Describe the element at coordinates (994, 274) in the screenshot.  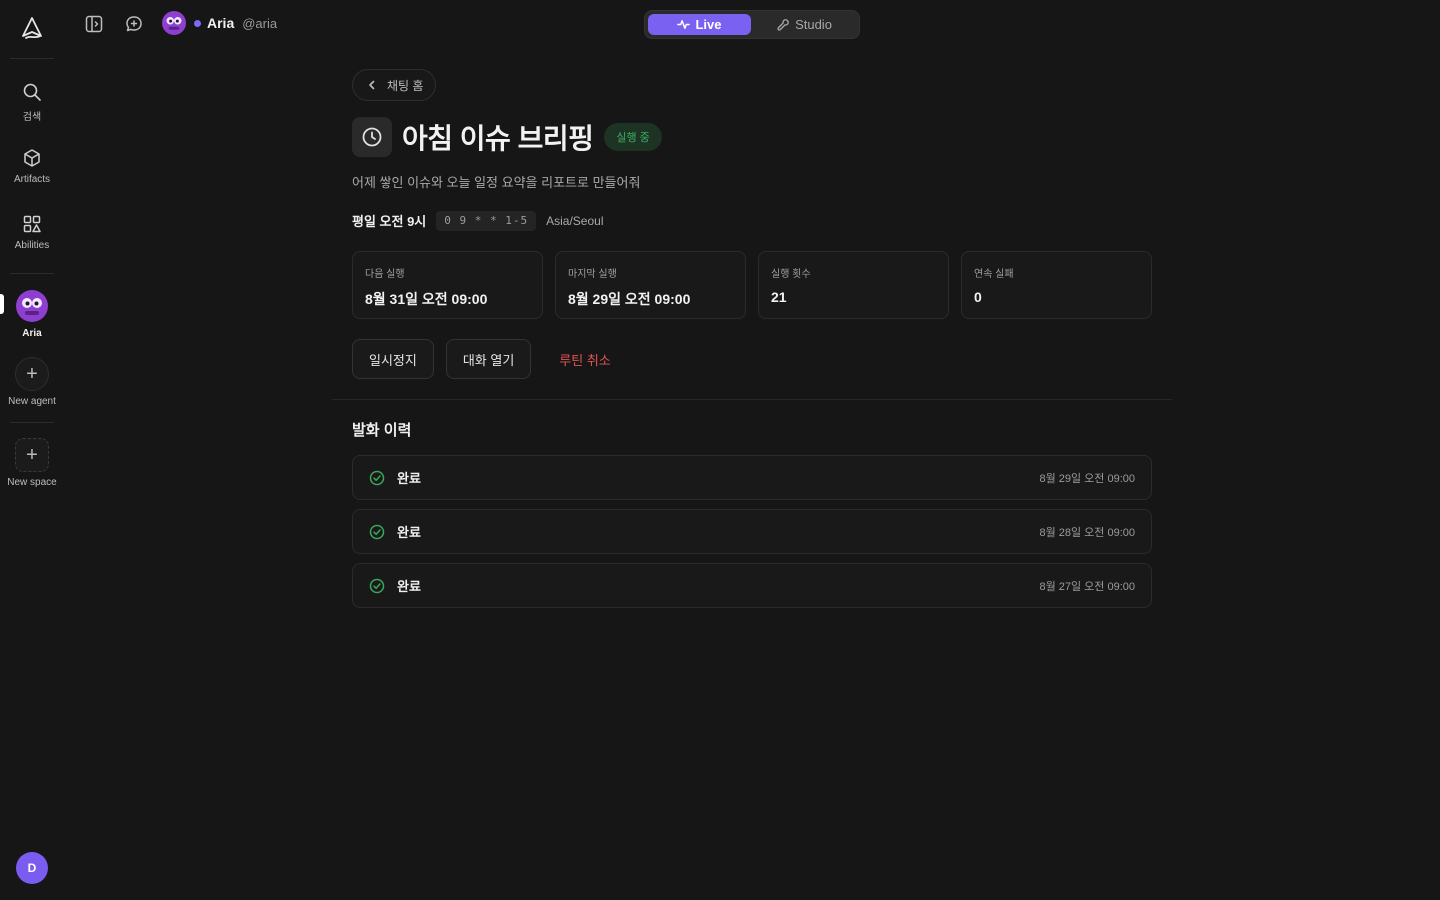
I see `stat-label: 연속 실패` at that location.